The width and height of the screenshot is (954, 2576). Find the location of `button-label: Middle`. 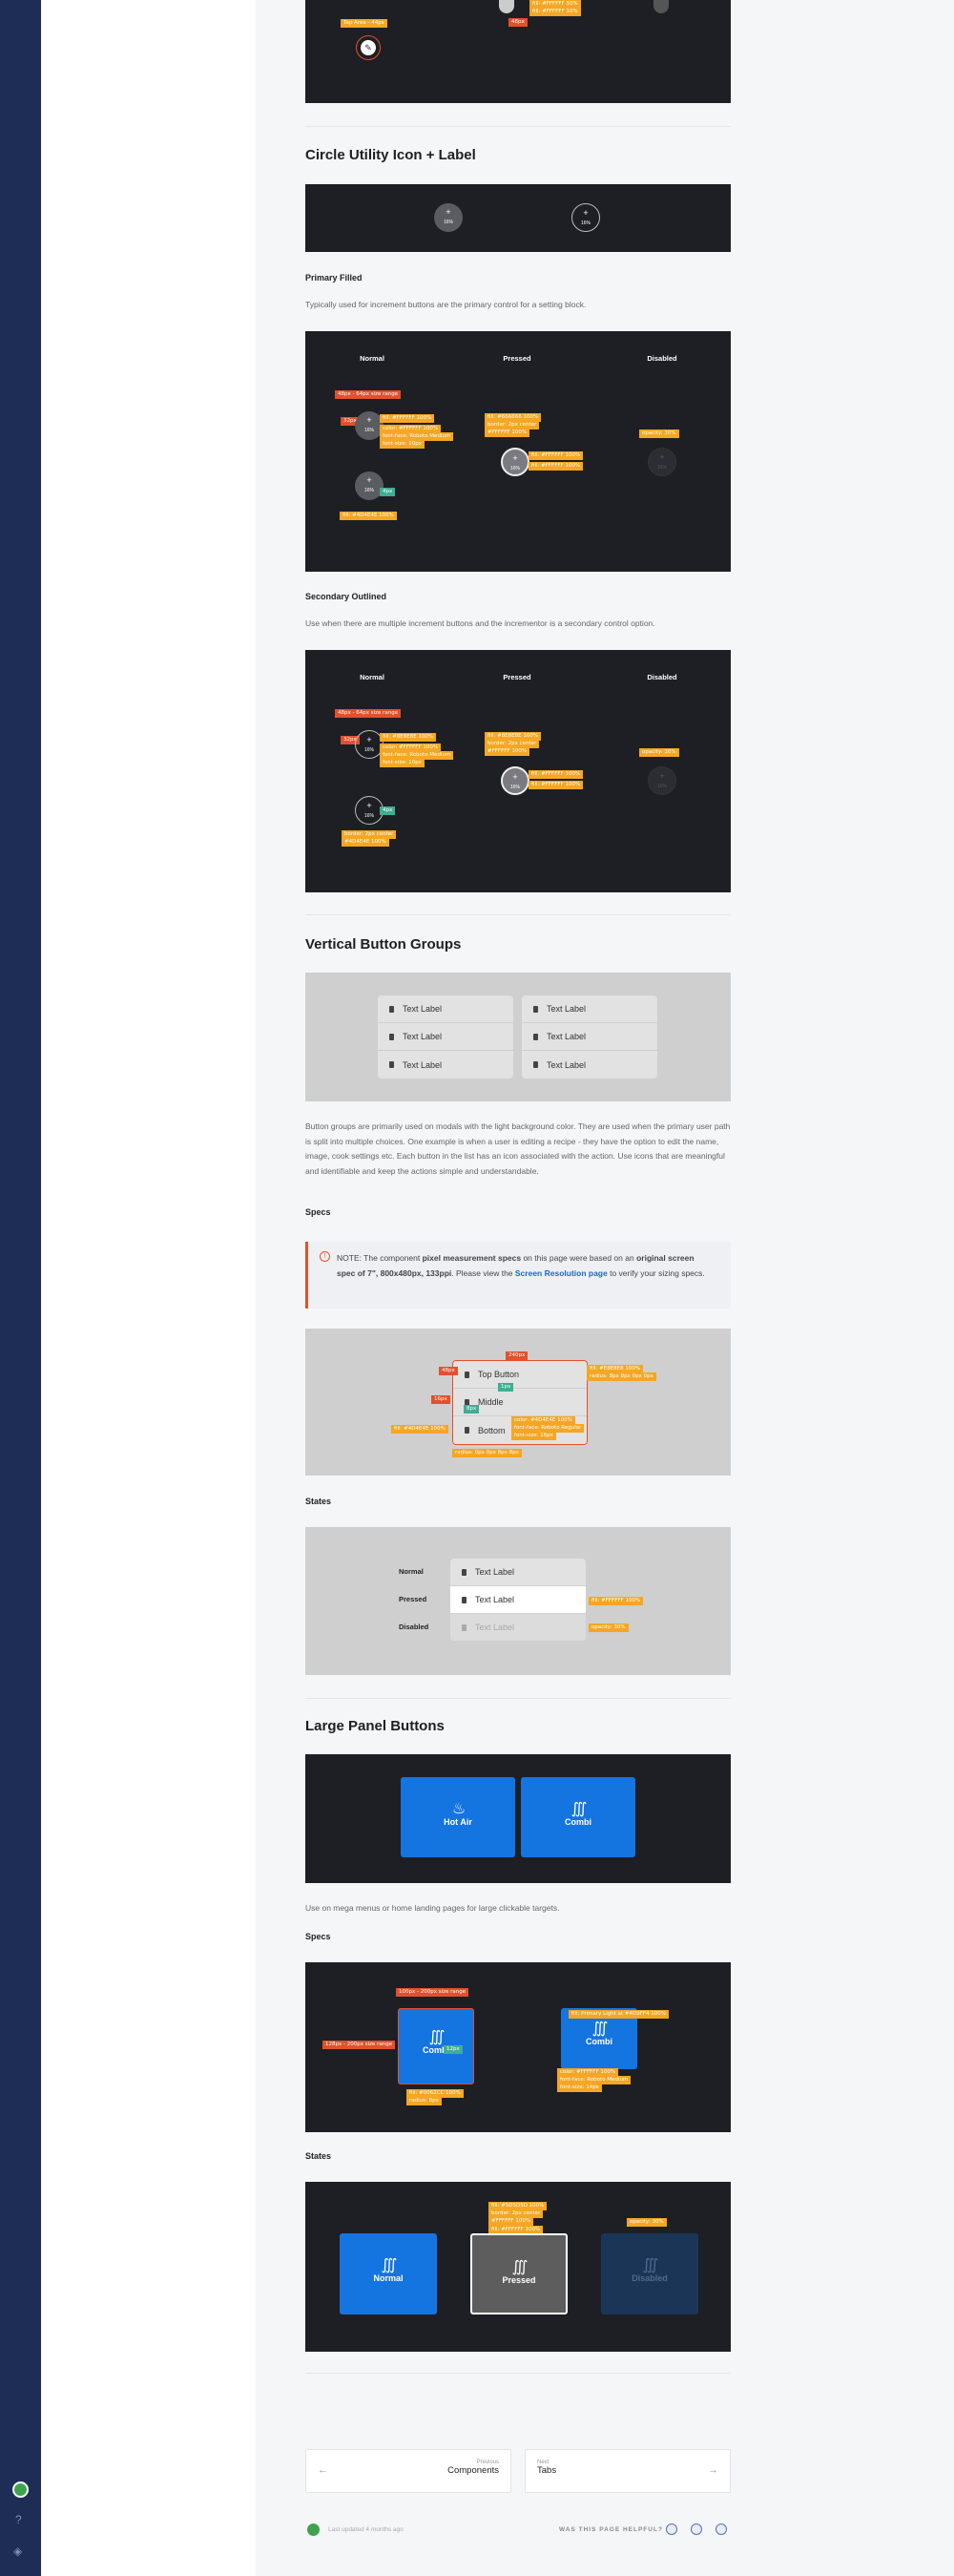

button-label: Middle is located at coordinates (491, 1402).